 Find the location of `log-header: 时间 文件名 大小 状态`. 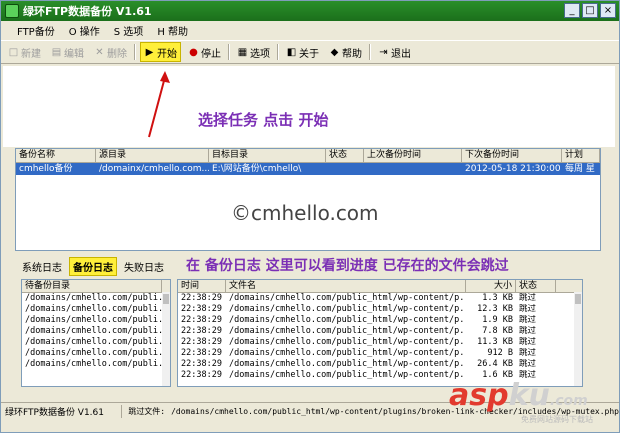

log-header: 时间 文件名 大小 状态 is located at coordinates (380, 286).